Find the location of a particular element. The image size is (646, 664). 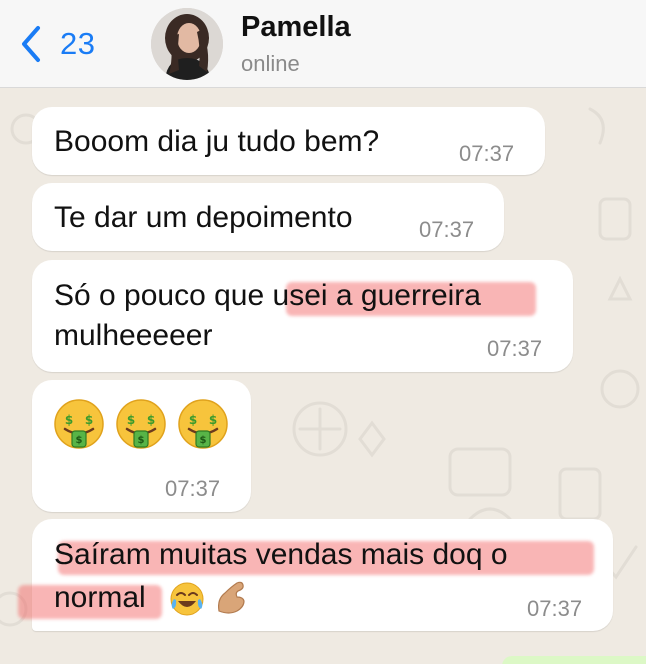

message-bubble: $ $ $ $ $ $ $ $ $ 07:37 is located at coordinates (141, 446).